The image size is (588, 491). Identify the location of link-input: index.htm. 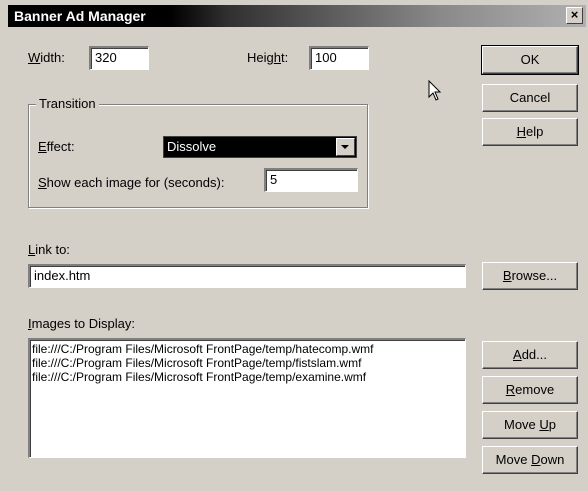
(247, 276).